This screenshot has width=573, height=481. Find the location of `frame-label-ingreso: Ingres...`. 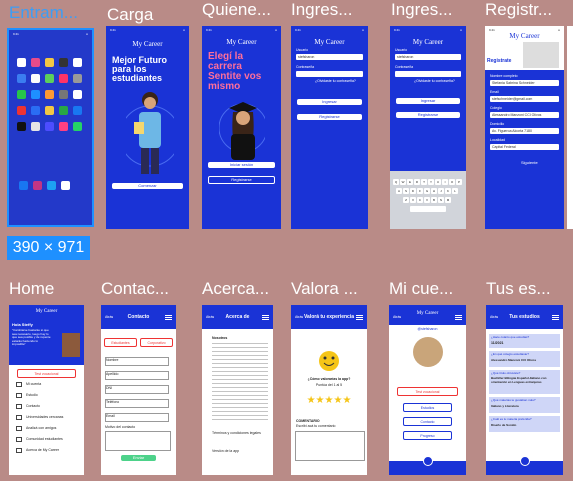

frame-label-ingreso: Ingres... is located at coordinates (321, 10).